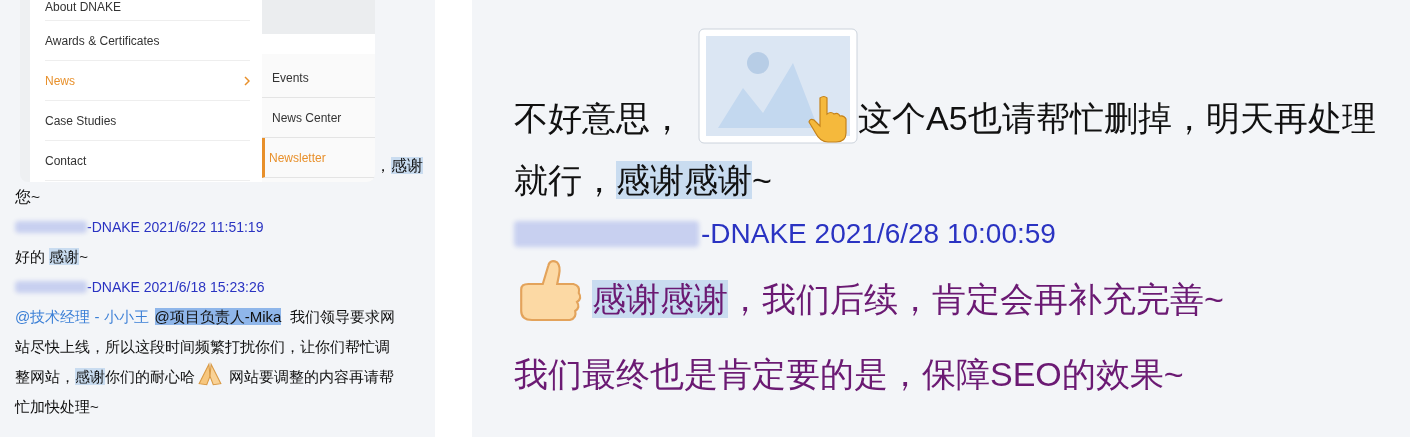  Describe the element at coordinates (176, 287) in the screenshot. I see `message-header: -DNAKE 2021/6/18 15:23:26` at that location.